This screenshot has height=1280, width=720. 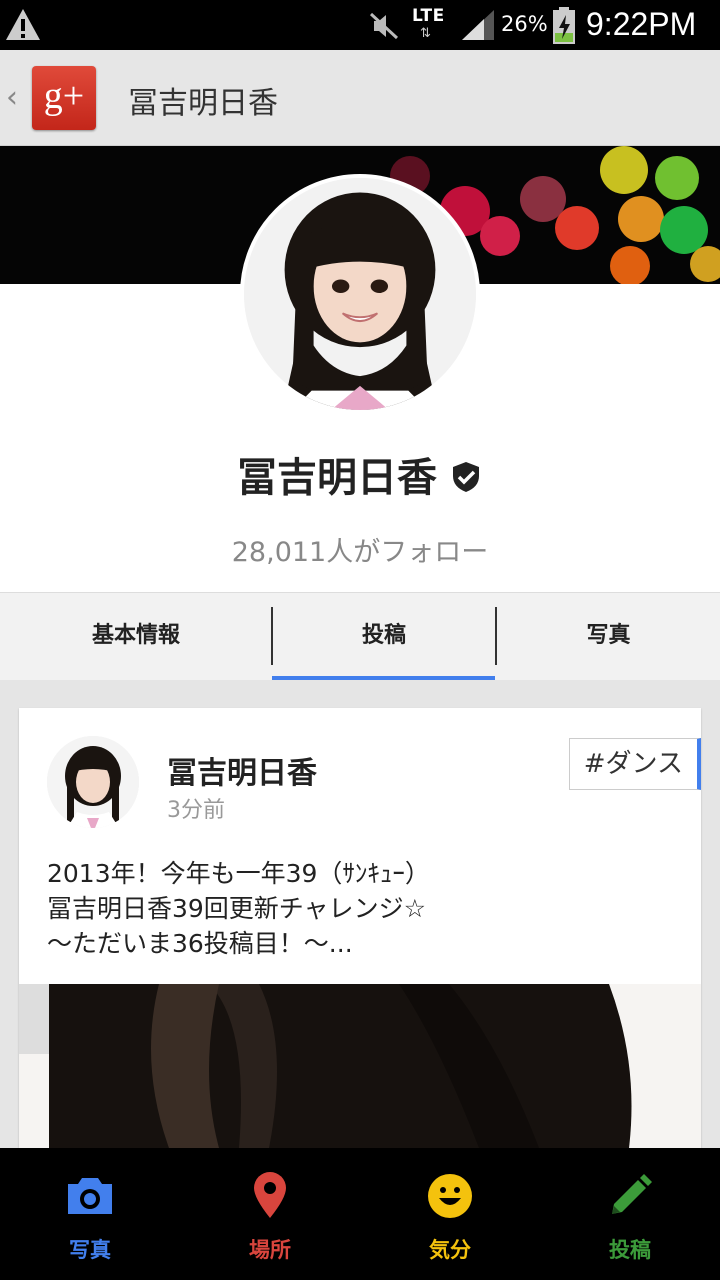 I want to click on battery-charging-icon, so click(x=564, y=25).